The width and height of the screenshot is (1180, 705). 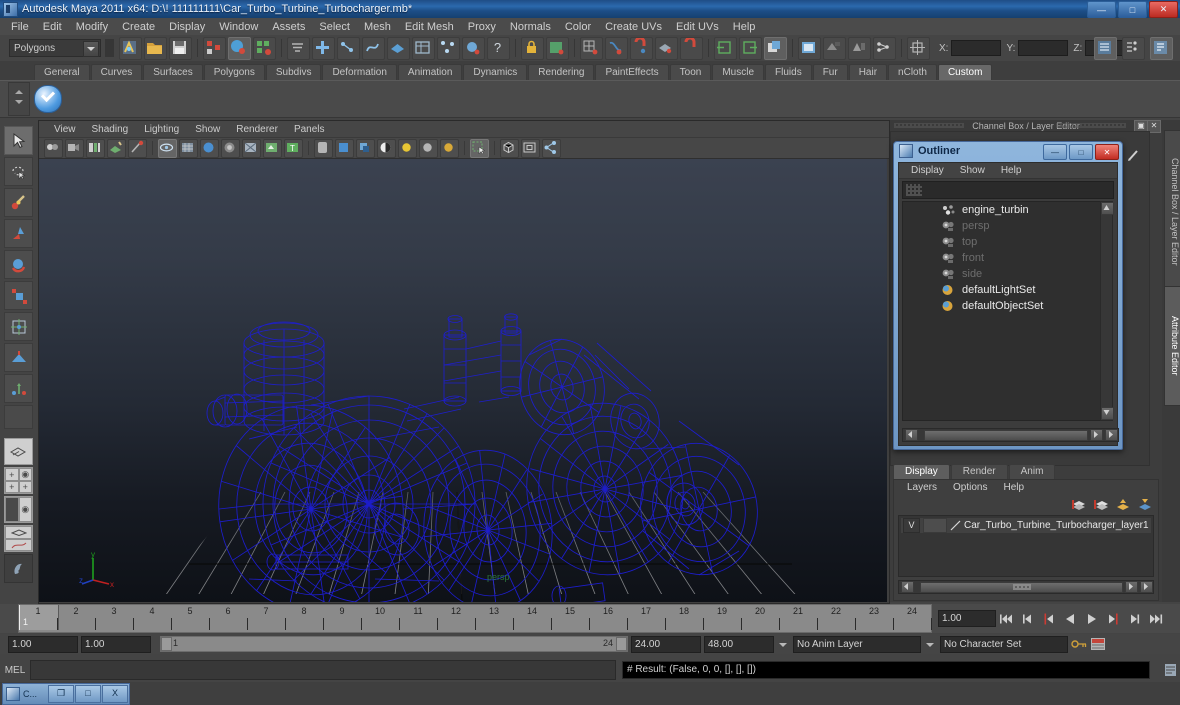 What do you see at coordinates (18, 233) in the screenshot?
I see `move-tool-button` at bounding box center [18, 233].